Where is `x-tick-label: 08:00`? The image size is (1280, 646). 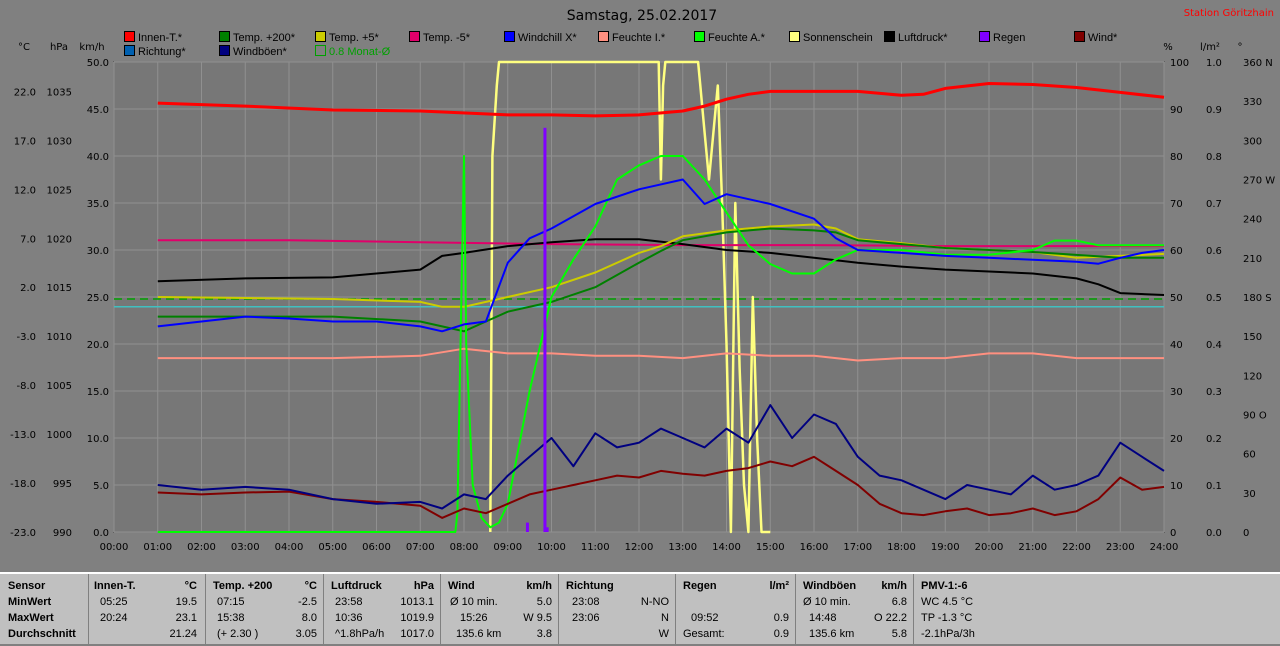
x-tick-label: 08:00 is located at coordinates (464, 547).